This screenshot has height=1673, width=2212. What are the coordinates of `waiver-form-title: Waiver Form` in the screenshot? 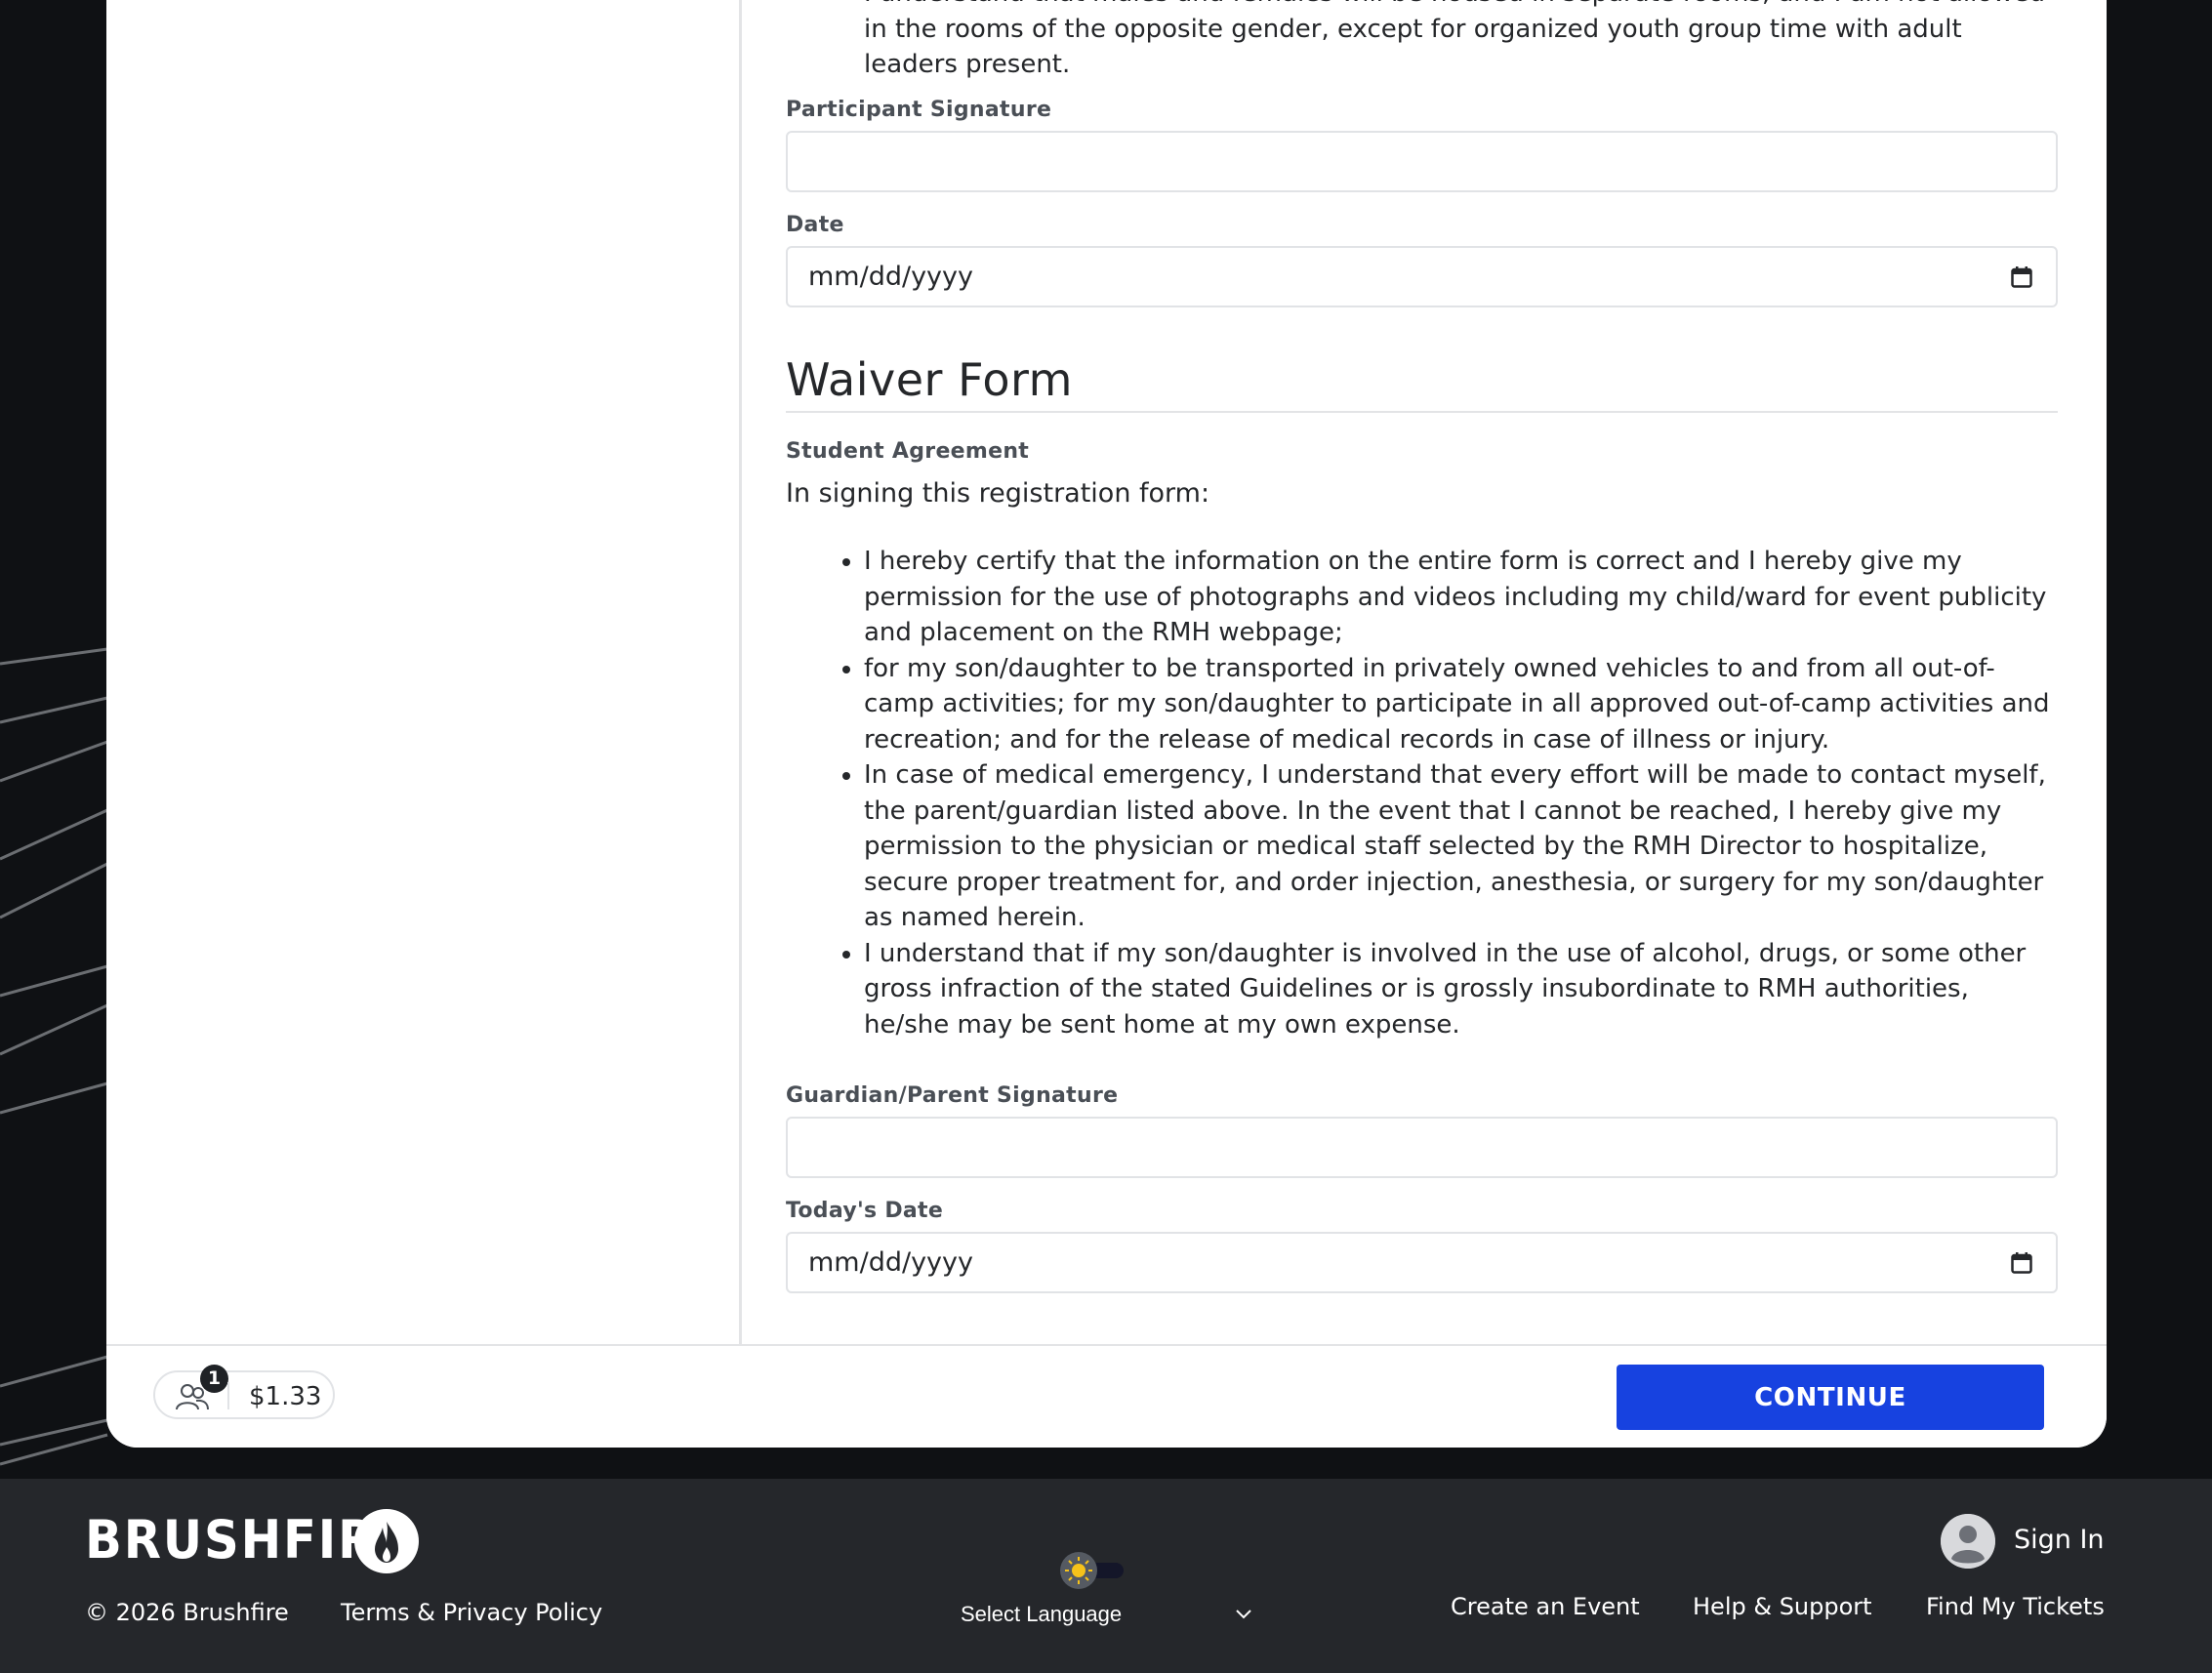 It's located at (929, 380).